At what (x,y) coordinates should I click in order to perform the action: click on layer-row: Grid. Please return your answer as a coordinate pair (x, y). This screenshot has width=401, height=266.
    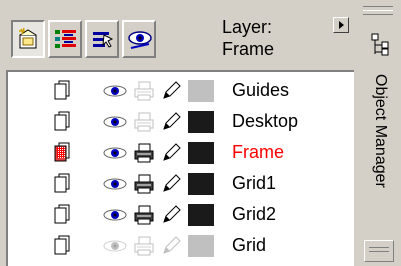
    Looking at the image, I should click on (181, 245).